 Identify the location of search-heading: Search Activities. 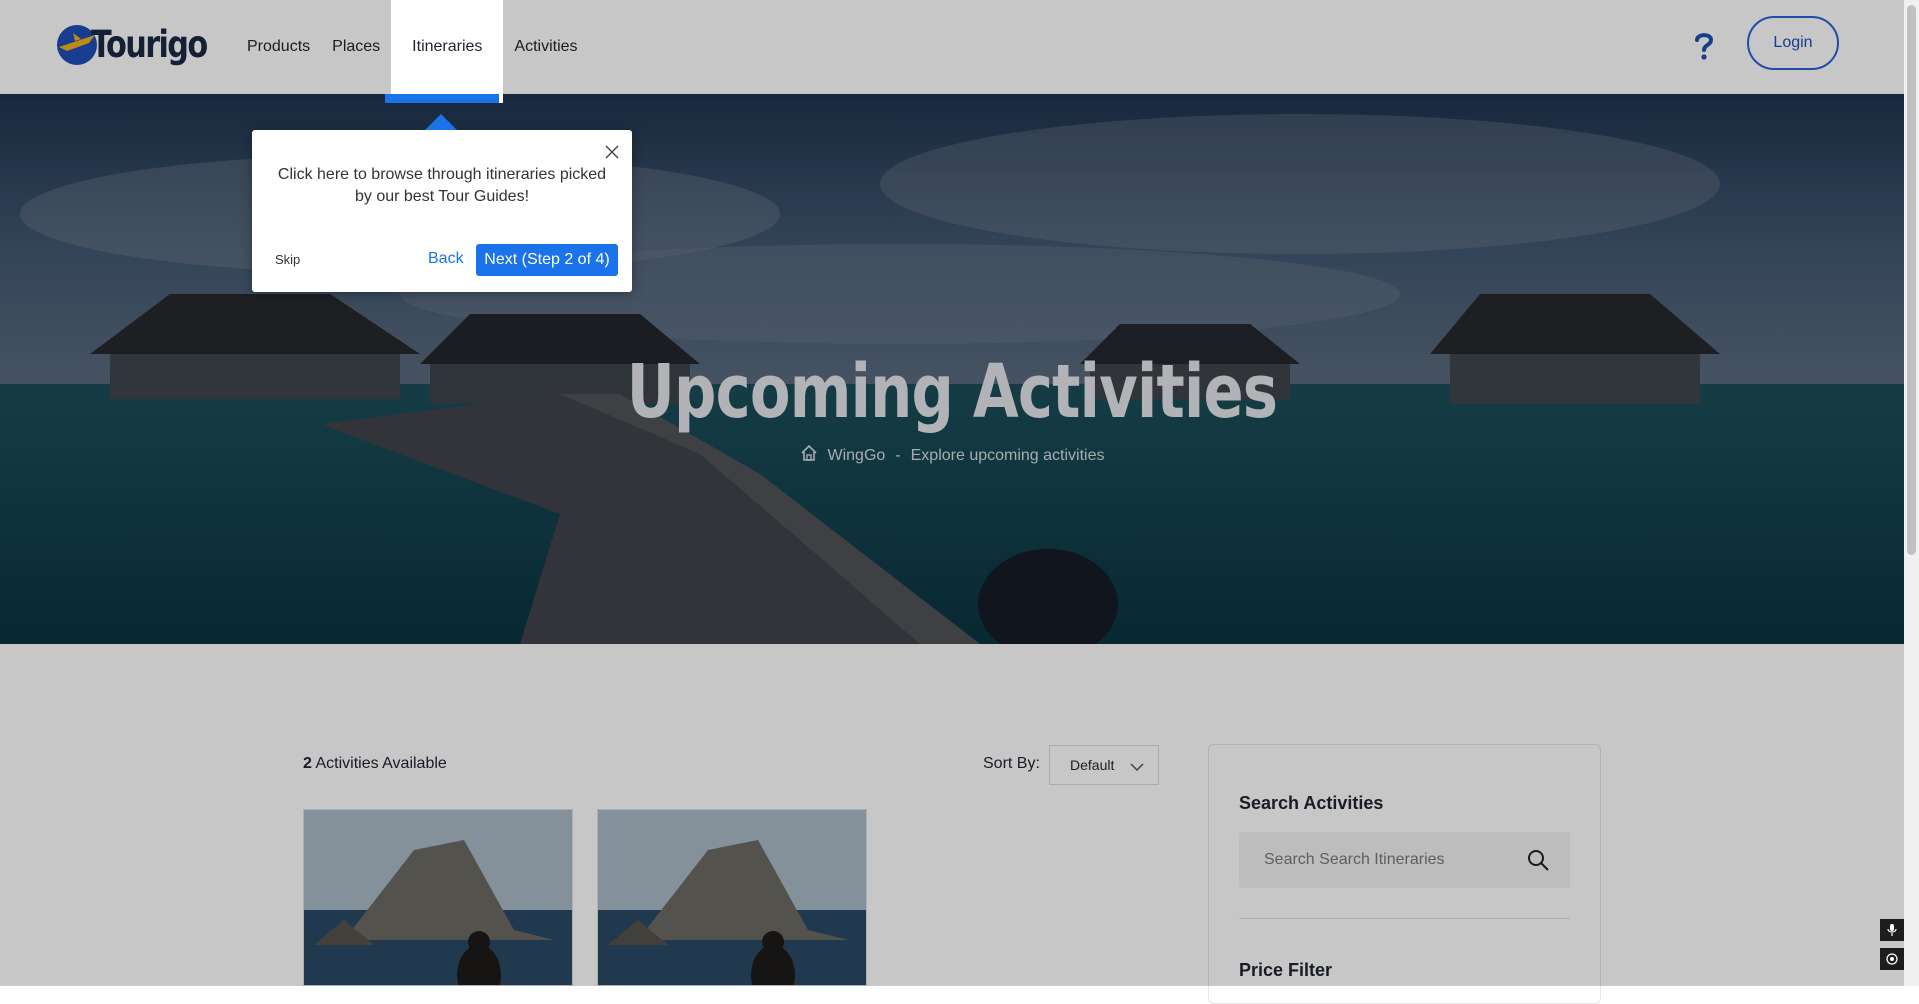
(1311, 803).